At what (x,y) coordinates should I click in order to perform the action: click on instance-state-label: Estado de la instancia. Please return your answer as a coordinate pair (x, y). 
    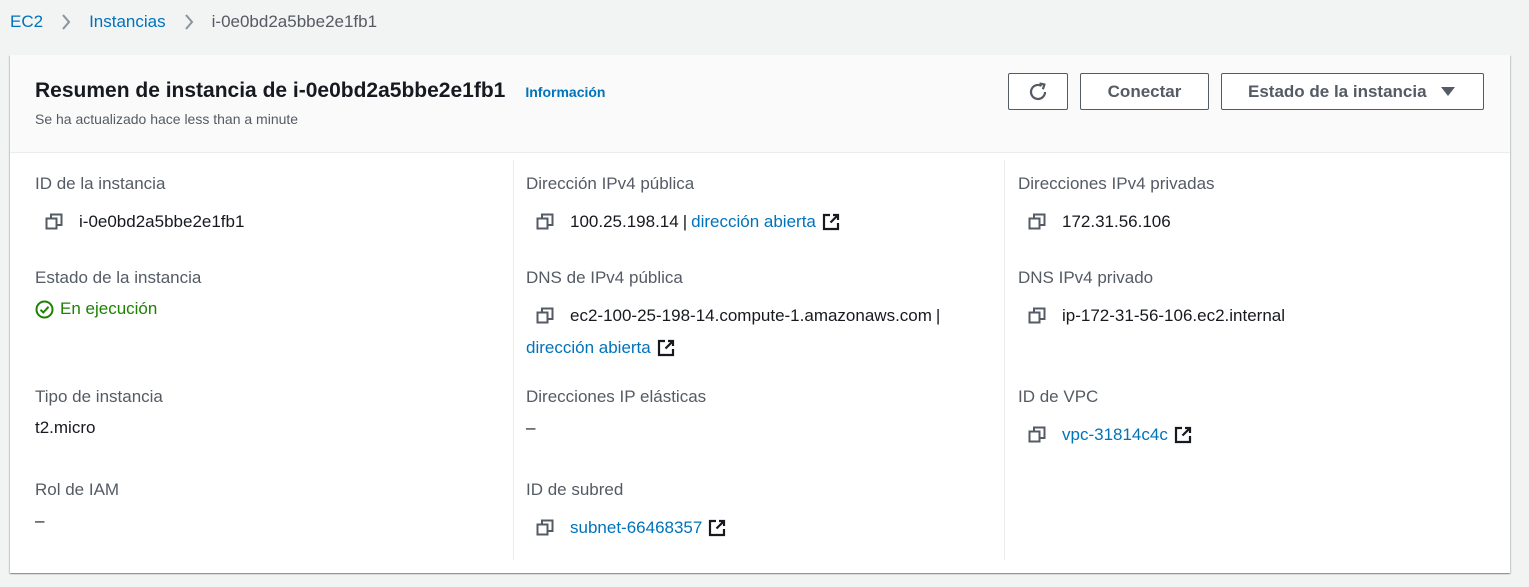
    Looking at the image, I should click on (118, 277).